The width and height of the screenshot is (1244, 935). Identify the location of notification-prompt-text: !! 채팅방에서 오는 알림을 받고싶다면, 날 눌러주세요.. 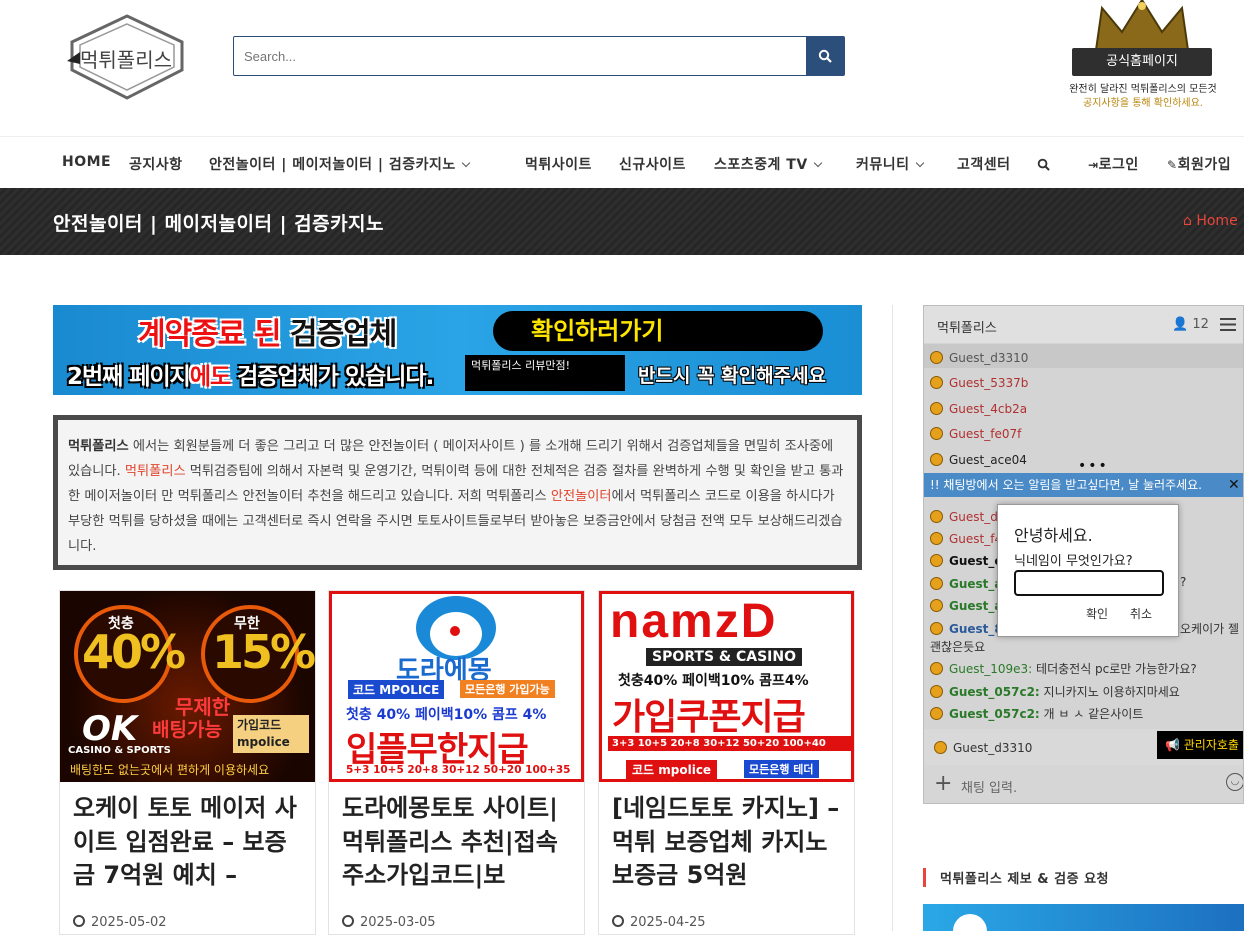
(1066, 485).